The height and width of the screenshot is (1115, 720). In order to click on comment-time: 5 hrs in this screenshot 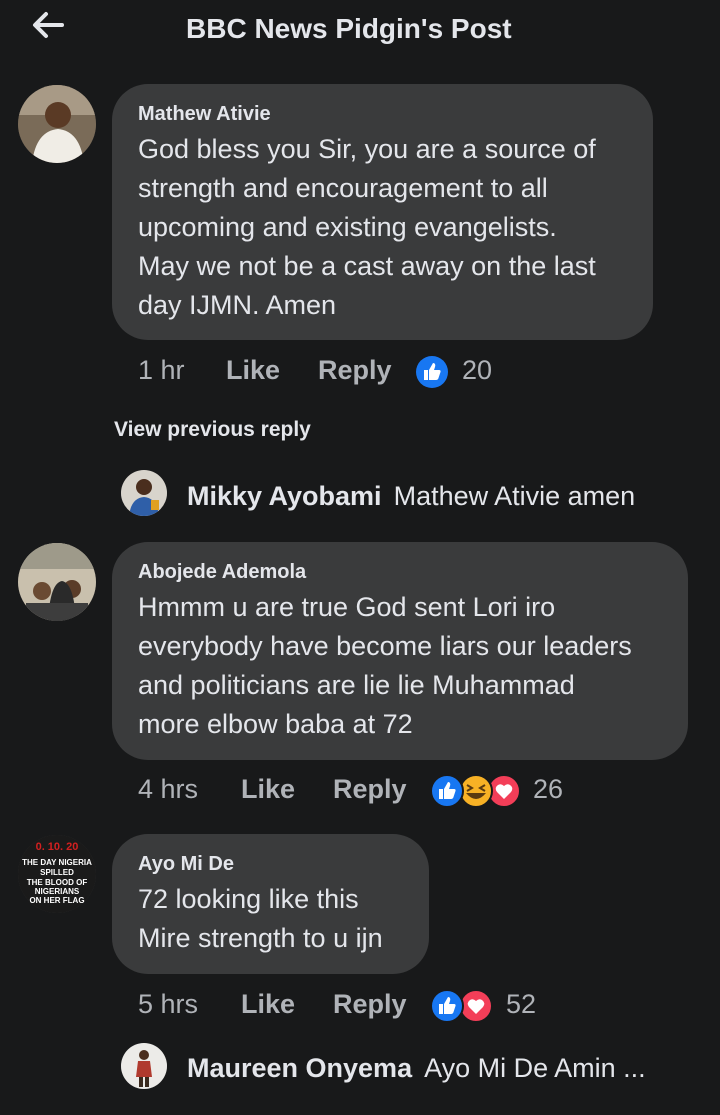, I will do `click(168, 1004)`.